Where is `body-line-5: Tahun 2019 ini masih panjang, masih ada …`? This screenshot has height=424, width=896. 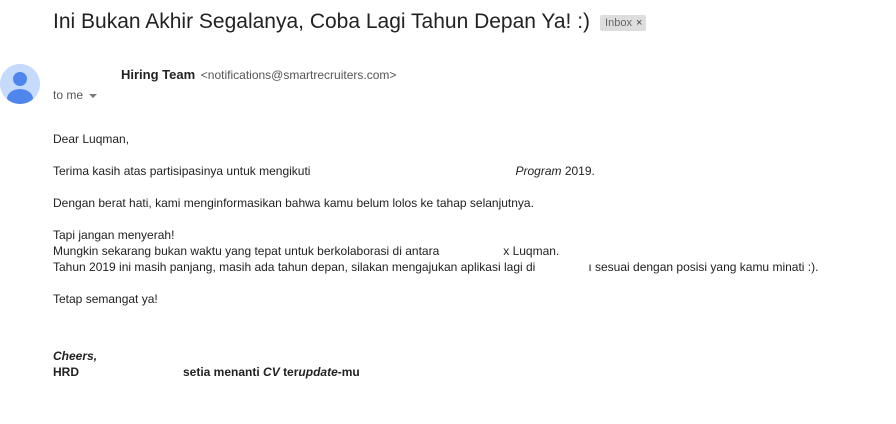
body-line-5: Tahun 2019 ini masih panjang, masih ada … is located at coordinates (436, 267).